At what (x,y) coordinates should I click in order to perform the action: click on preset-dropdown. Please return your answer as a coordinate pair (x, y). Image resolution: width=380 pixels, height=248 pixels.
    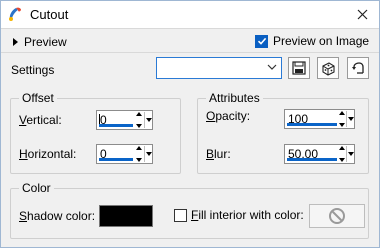
    Looking at the image, I should click on (219, 68).